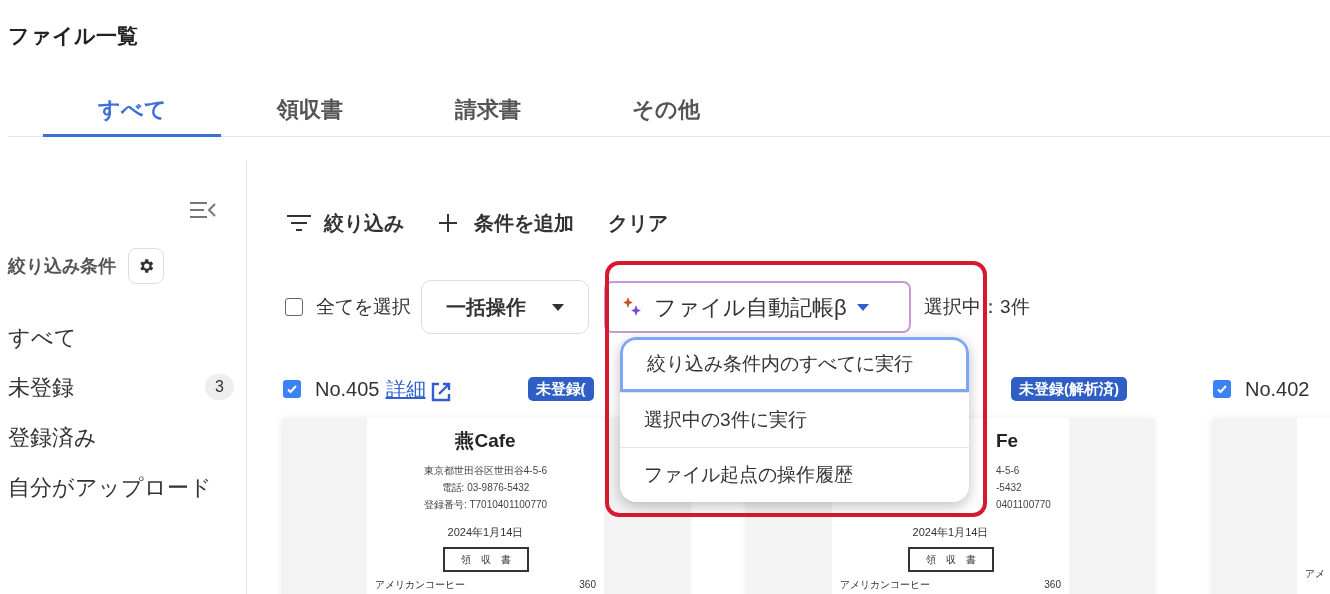 This screenshot has height=594, width=1330. What do you see at coordinates (121, 437) in the screenshot?
I see `sidebar-item: 登録済み` at bounding box center [121, 437].